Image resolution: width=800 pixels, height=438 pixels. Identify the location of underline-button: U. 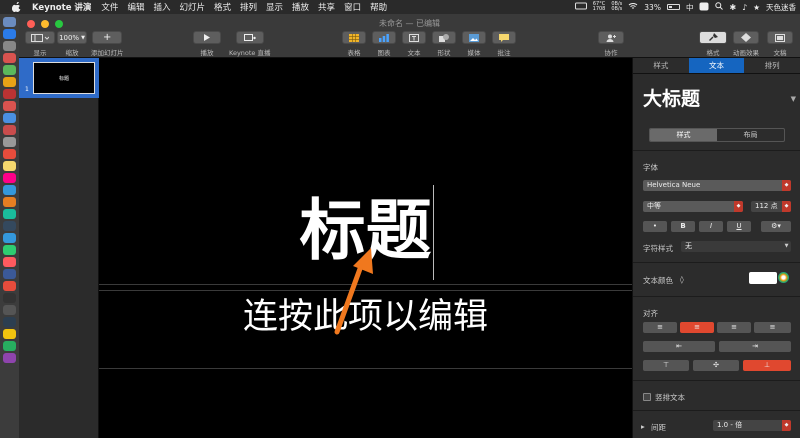
(739, 226).